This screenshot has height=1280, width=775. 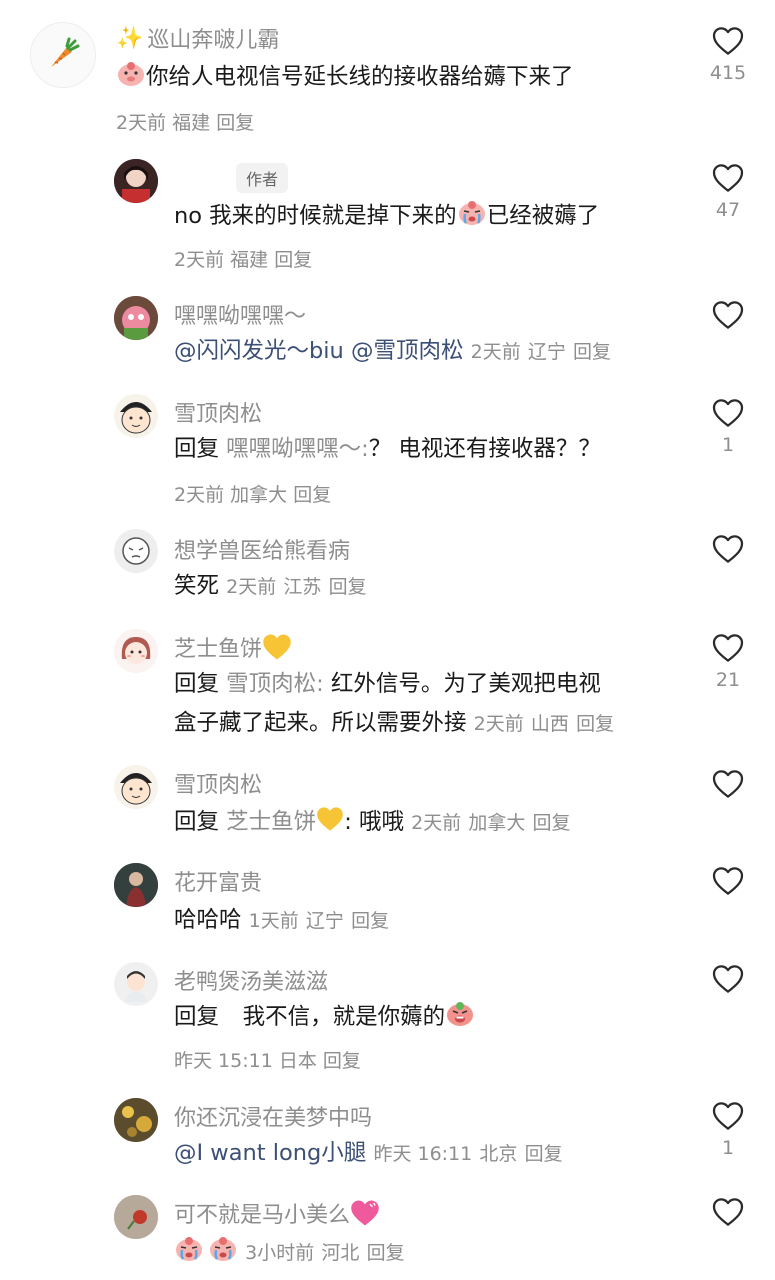 What do you see at coordinates (297, 1061) in the screenshot?
I see `comment-location: 日本` at bounding box center [297, 1061].